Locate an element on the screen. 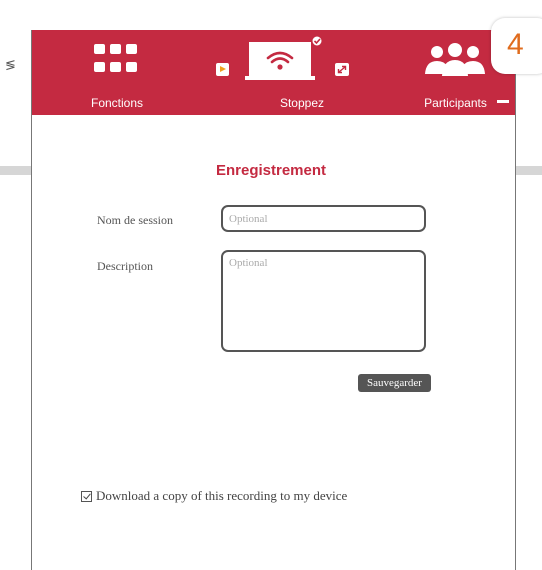 The width and height of the screenshot is (542, 570). screen-share-wifi-icon is located at coordinates (283, 58).